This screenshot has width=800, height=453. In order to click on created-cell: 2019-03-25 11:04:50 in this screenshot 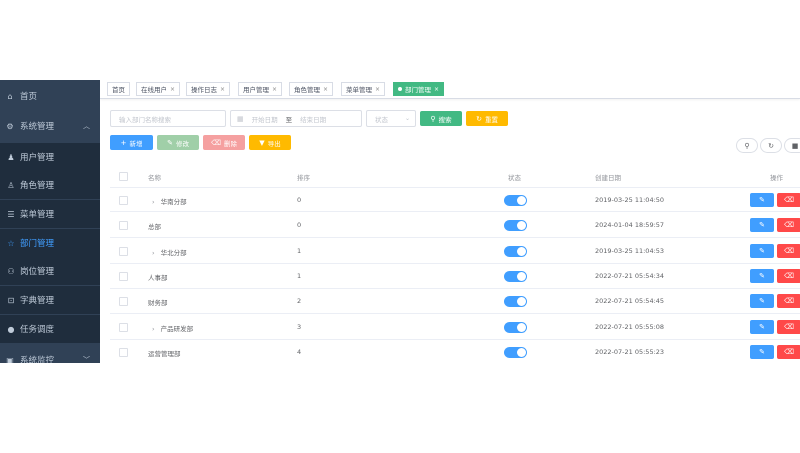, I will do `click(630, 200)`.